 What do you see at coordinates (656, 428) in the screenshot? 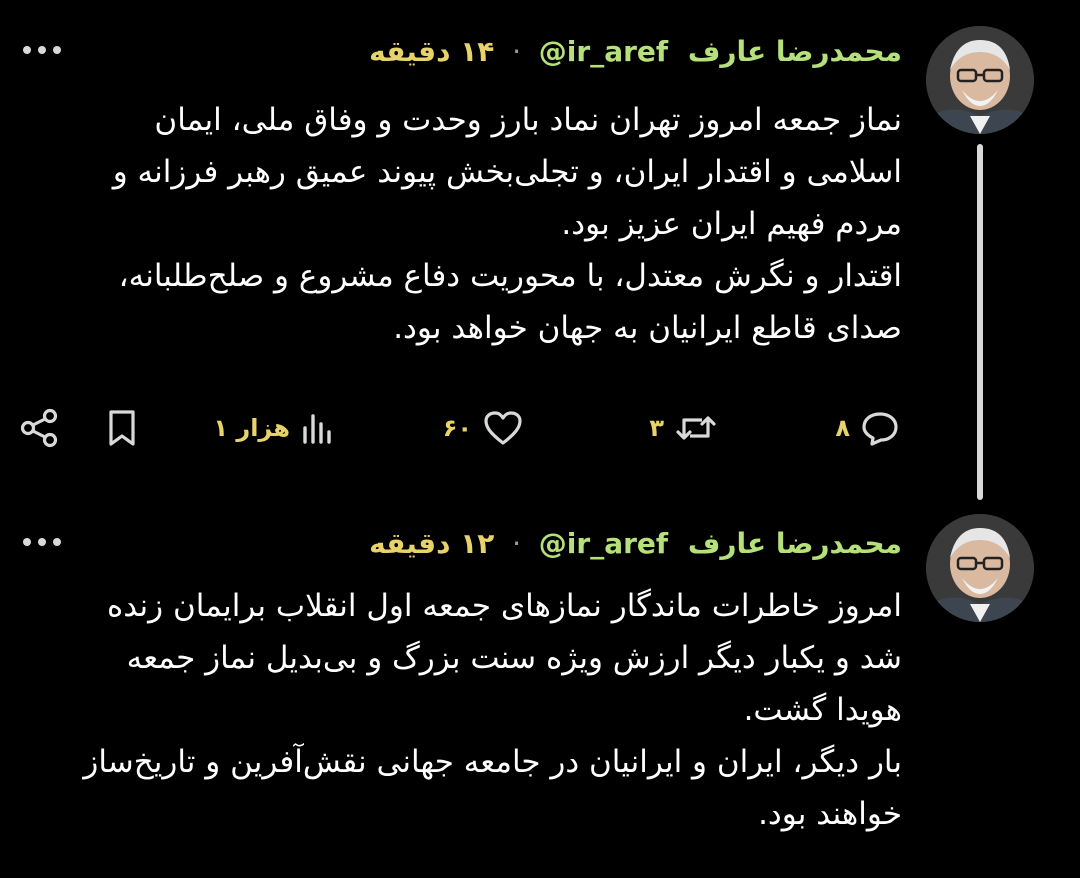
I see `retweet-count: ۳` at bounding box center [656, 428].